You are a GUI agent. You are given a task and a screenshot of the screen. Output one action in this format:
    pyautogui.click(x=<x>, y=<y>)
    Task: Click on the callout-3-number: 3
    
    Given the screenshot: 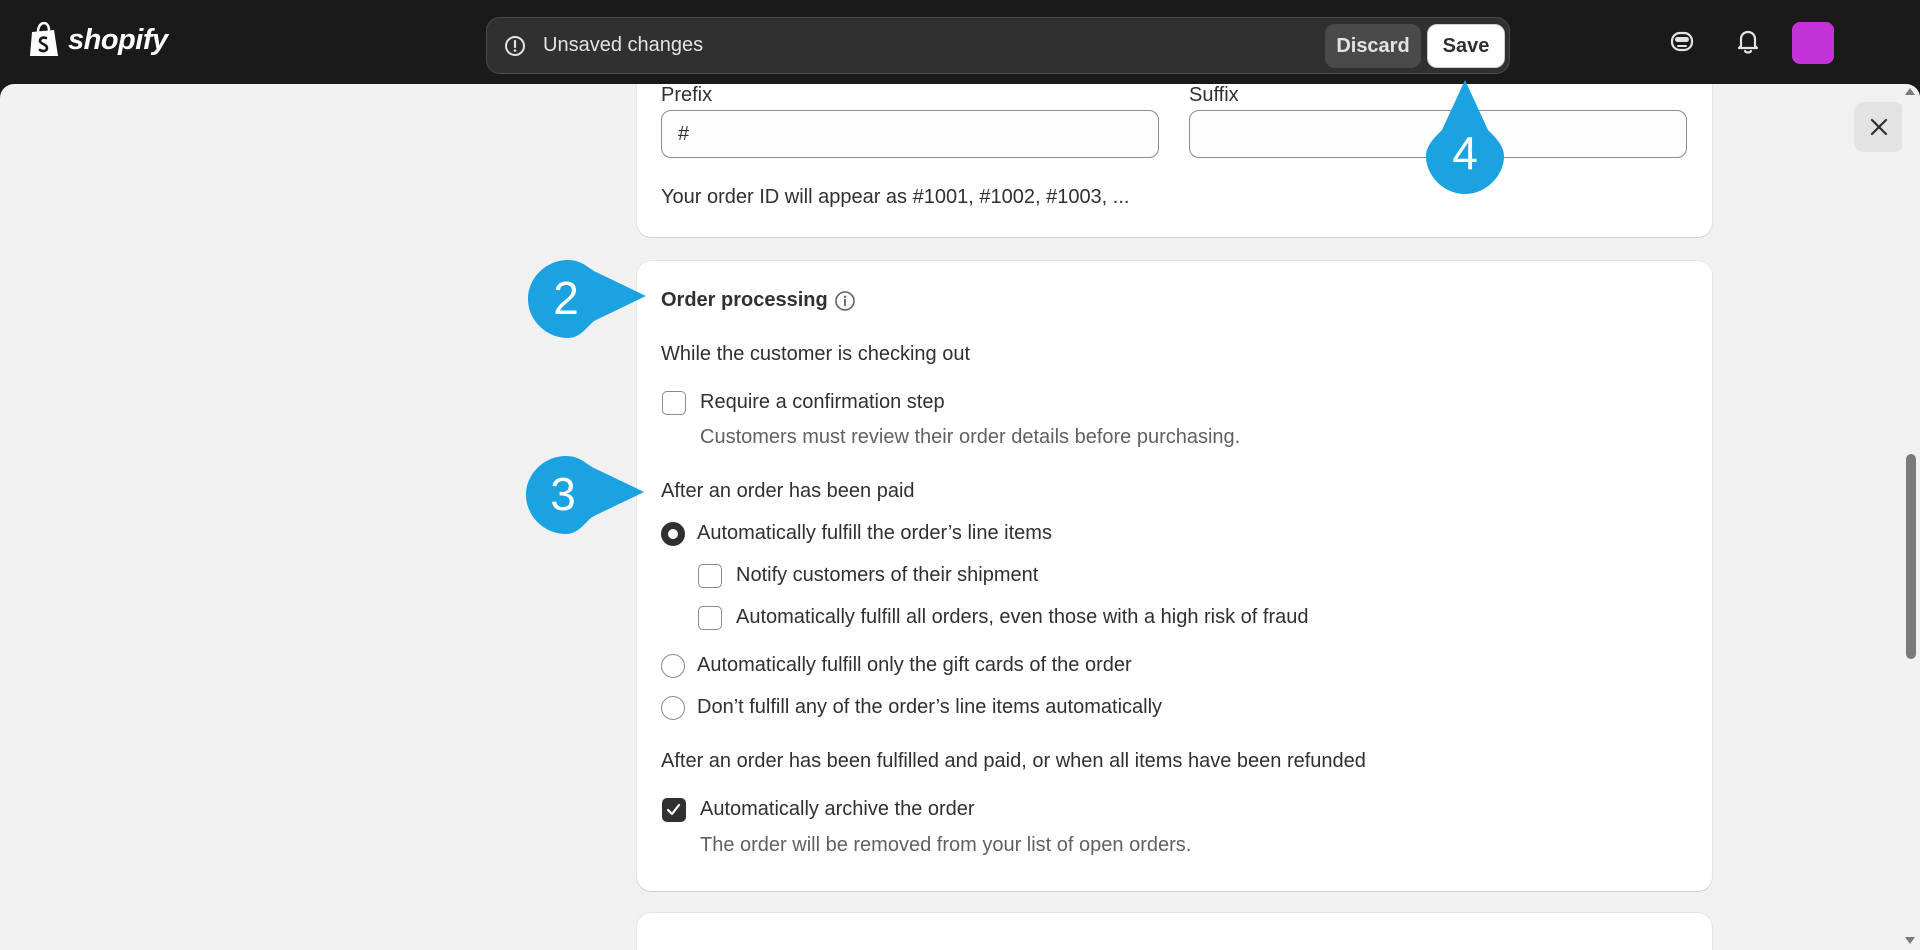 What is the action you would take?
    pyautogui.click(x=563, y=494)
    